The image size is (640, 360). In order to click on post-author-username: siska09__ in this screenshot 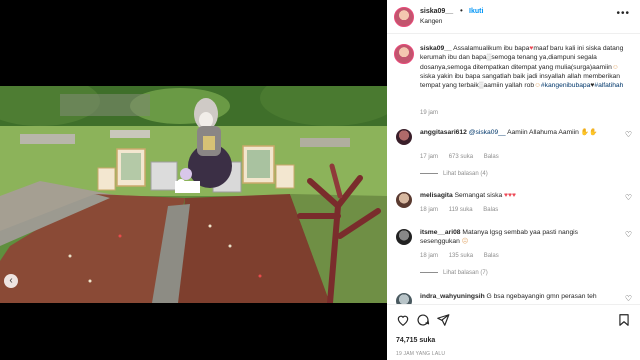, I will do `click(436, 11)`.